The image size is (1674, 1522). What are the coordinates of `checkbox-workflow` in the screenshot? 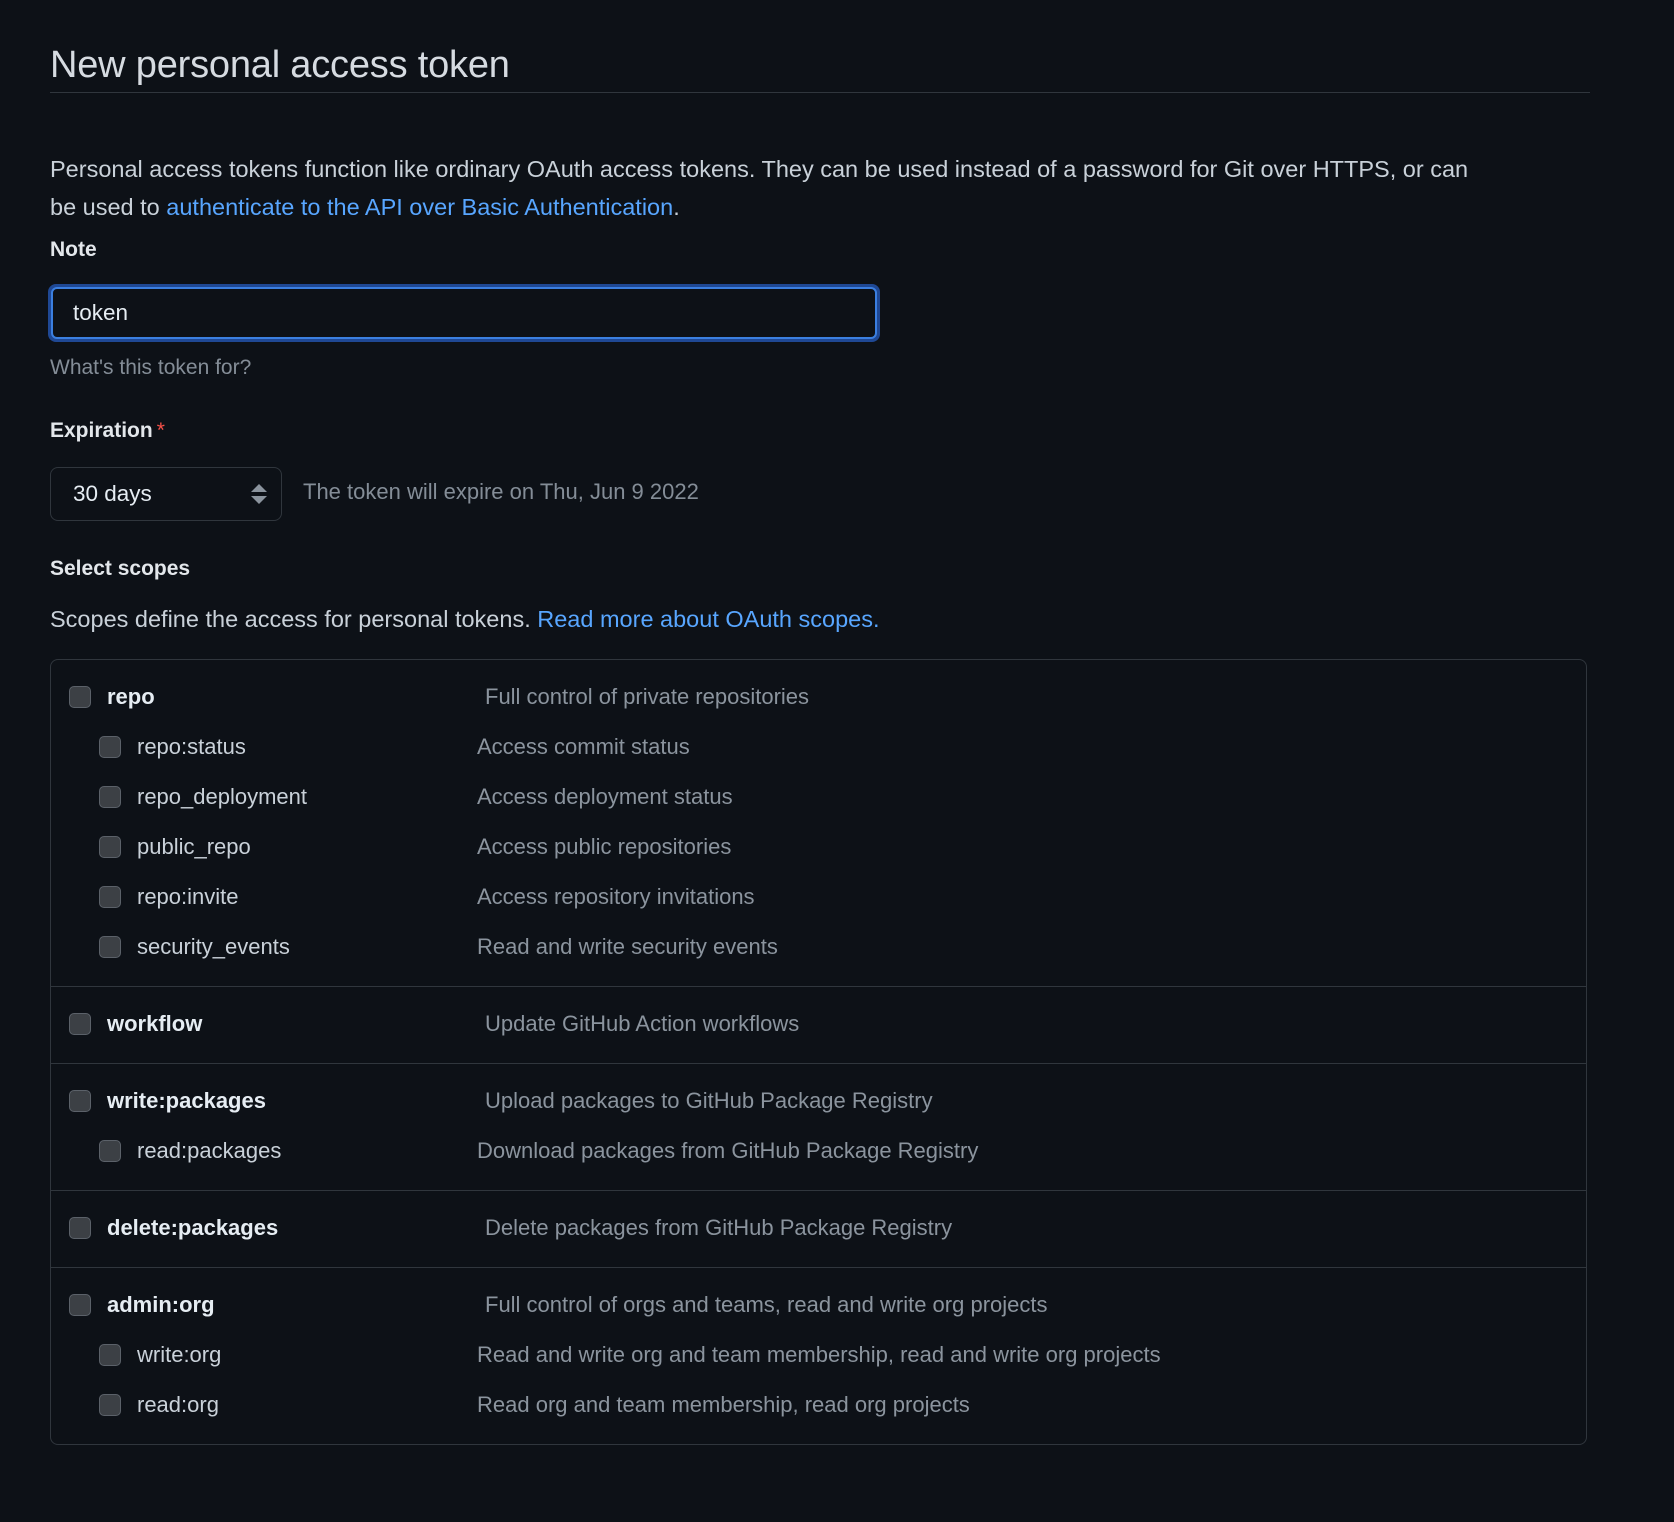 It's located at (80, 1024).